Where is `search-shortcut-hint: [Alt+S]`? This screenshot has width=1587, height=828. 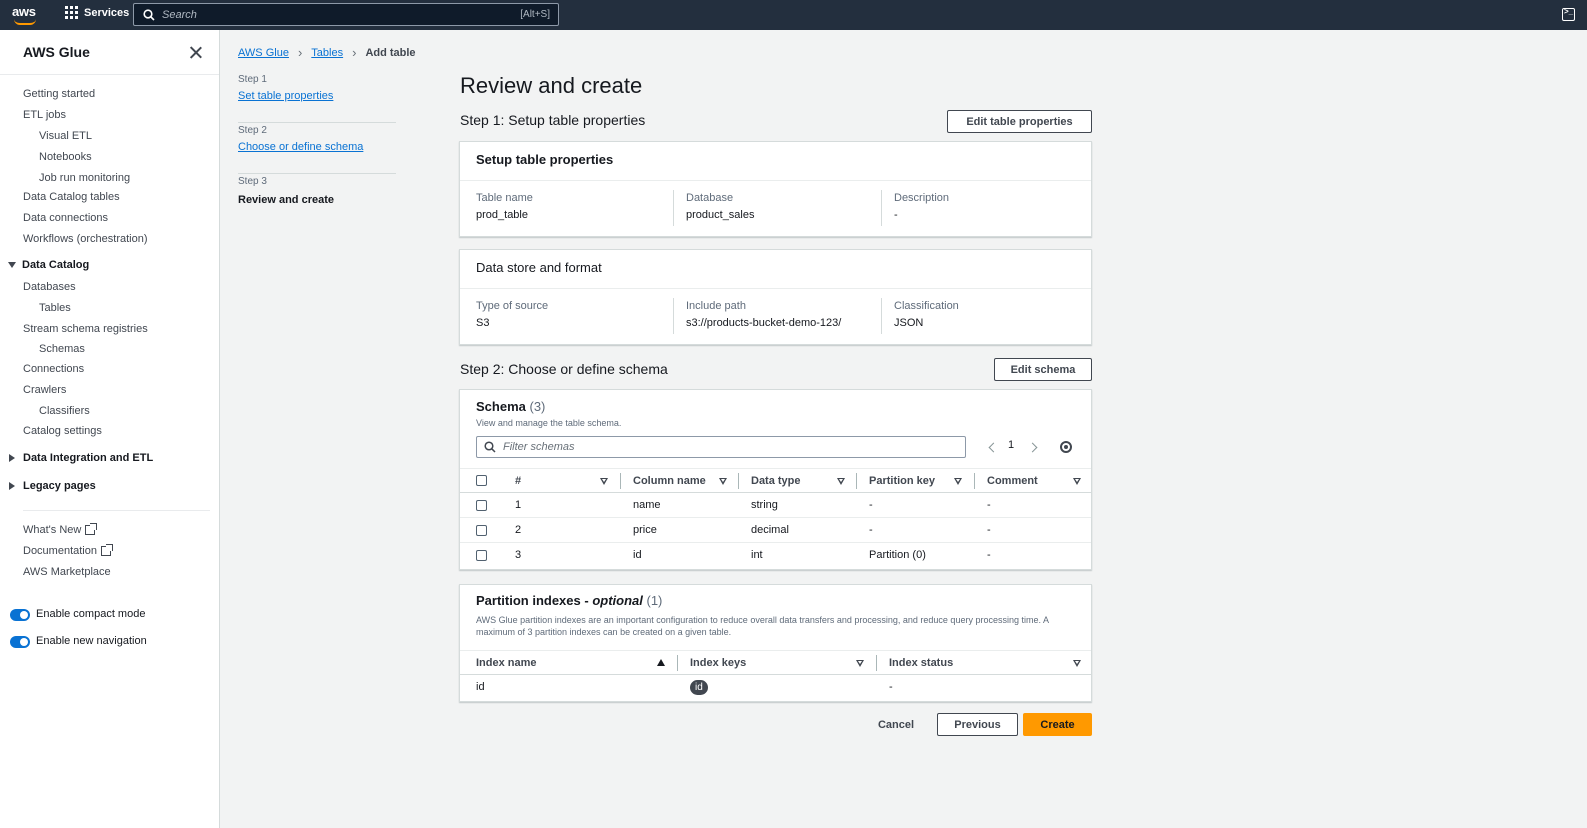 search-shortcut-hint: [Alt+S] is located at coordinates (535, 14).